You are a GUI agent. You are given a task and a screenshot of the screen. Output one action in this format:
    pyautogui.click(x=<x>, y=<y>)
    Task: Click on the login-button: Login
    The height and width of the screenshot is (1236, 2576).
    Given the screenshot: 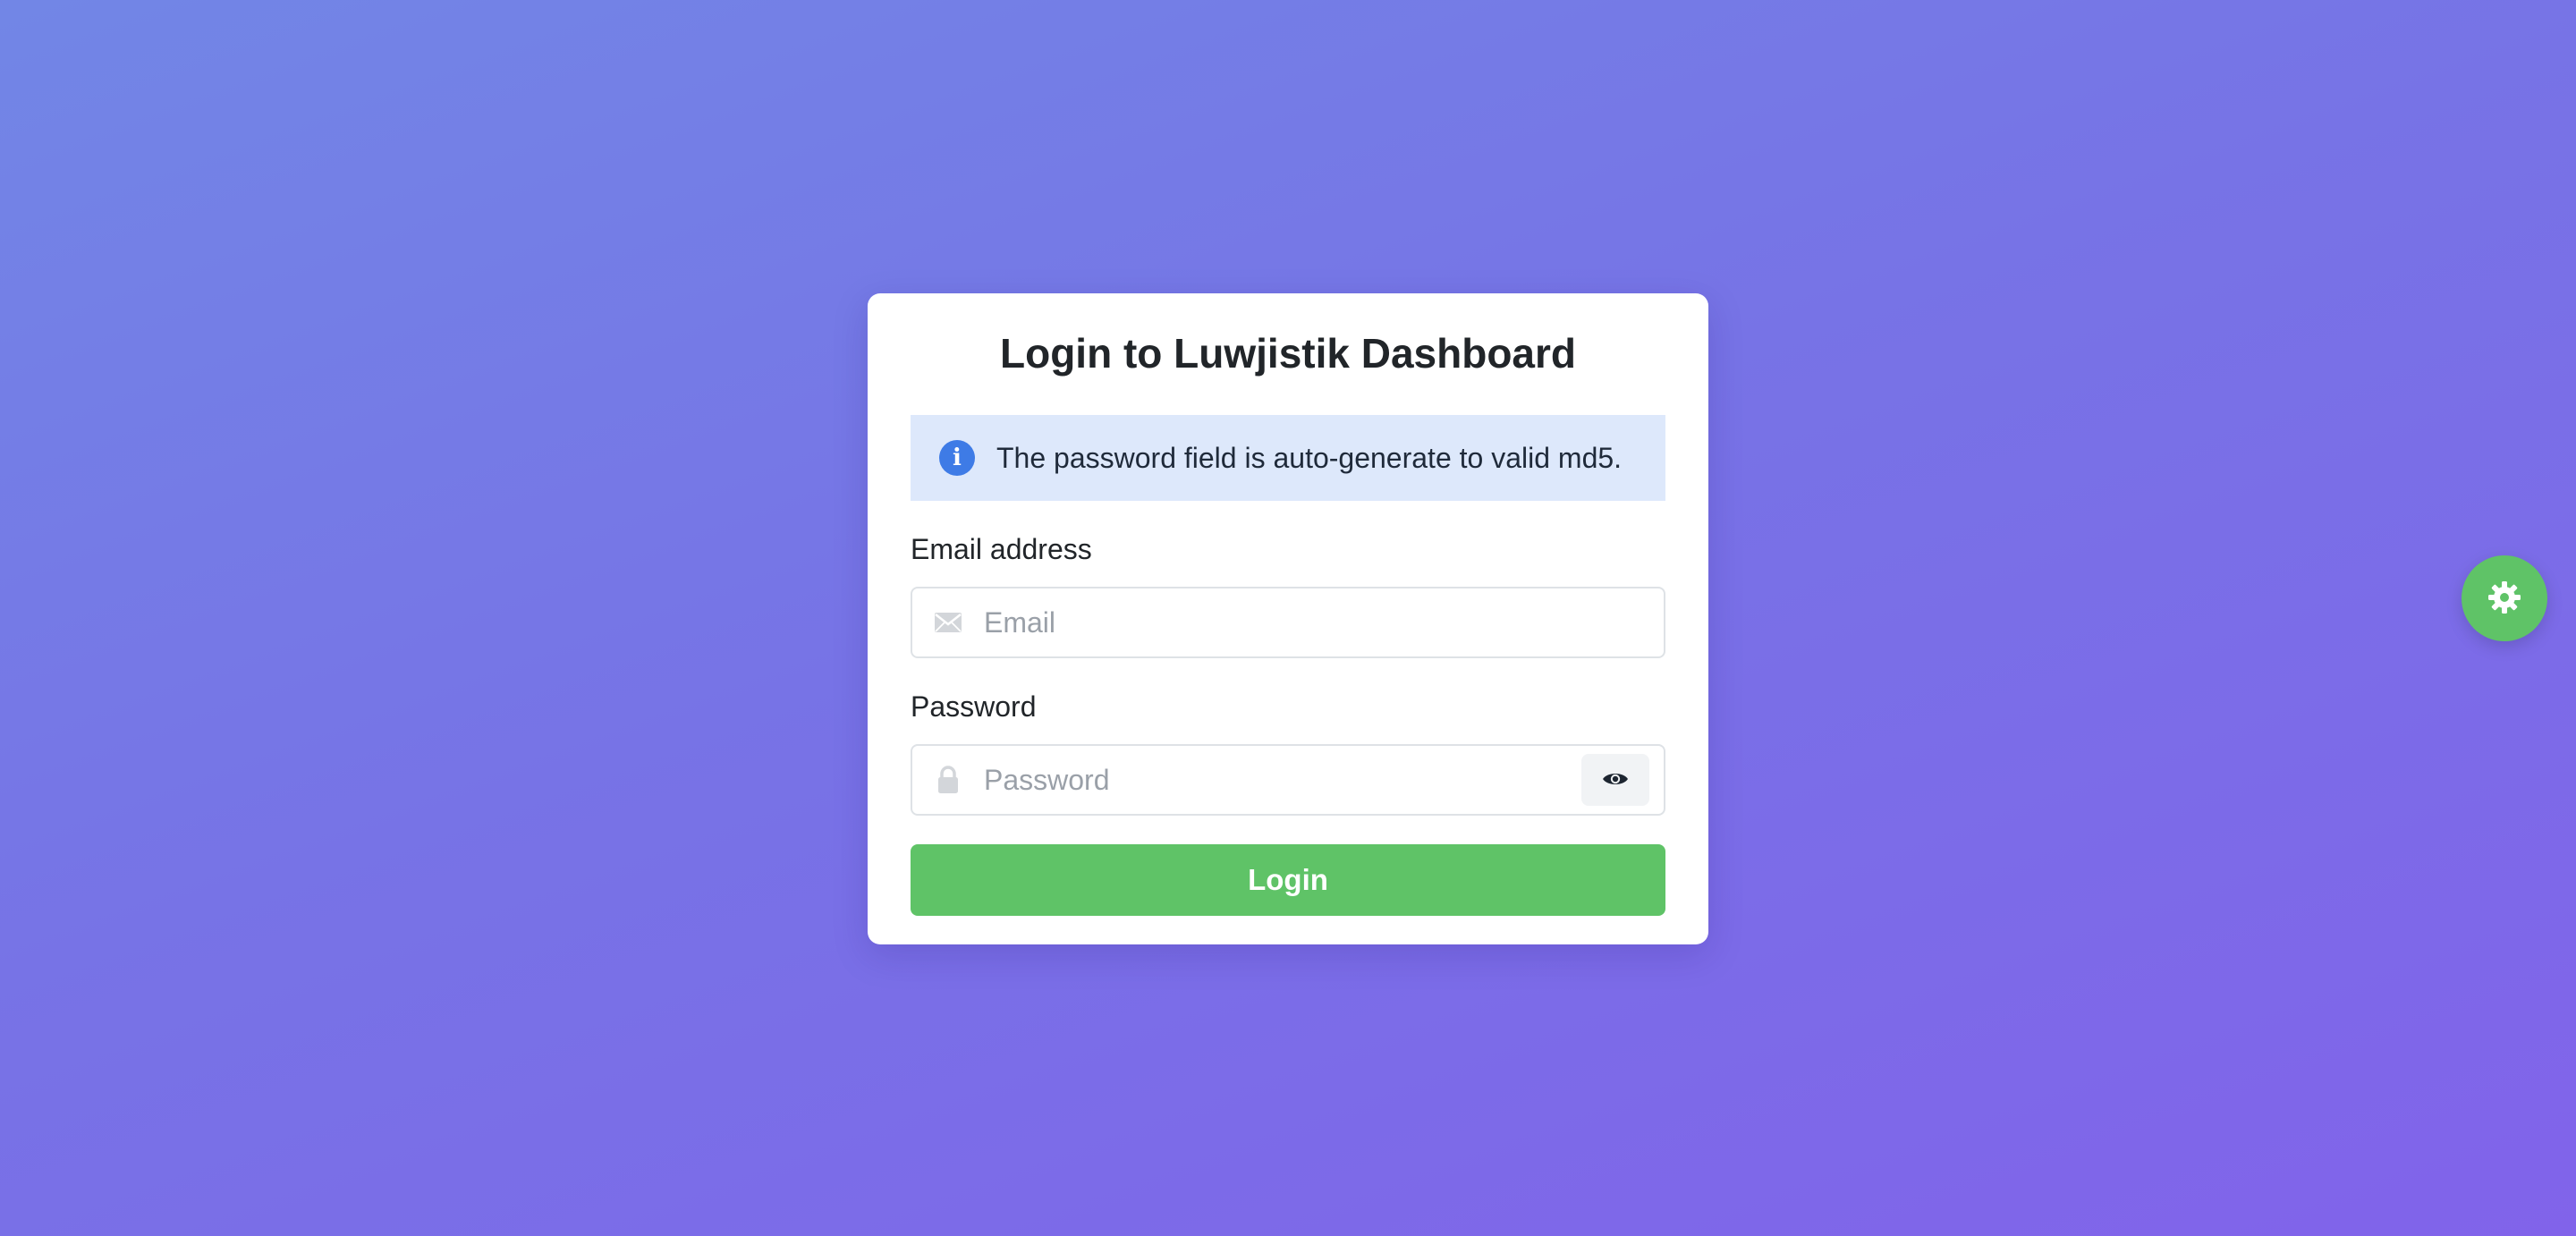 What is the action you would take?
    pyautogui.click(x=1288, y=880)
    